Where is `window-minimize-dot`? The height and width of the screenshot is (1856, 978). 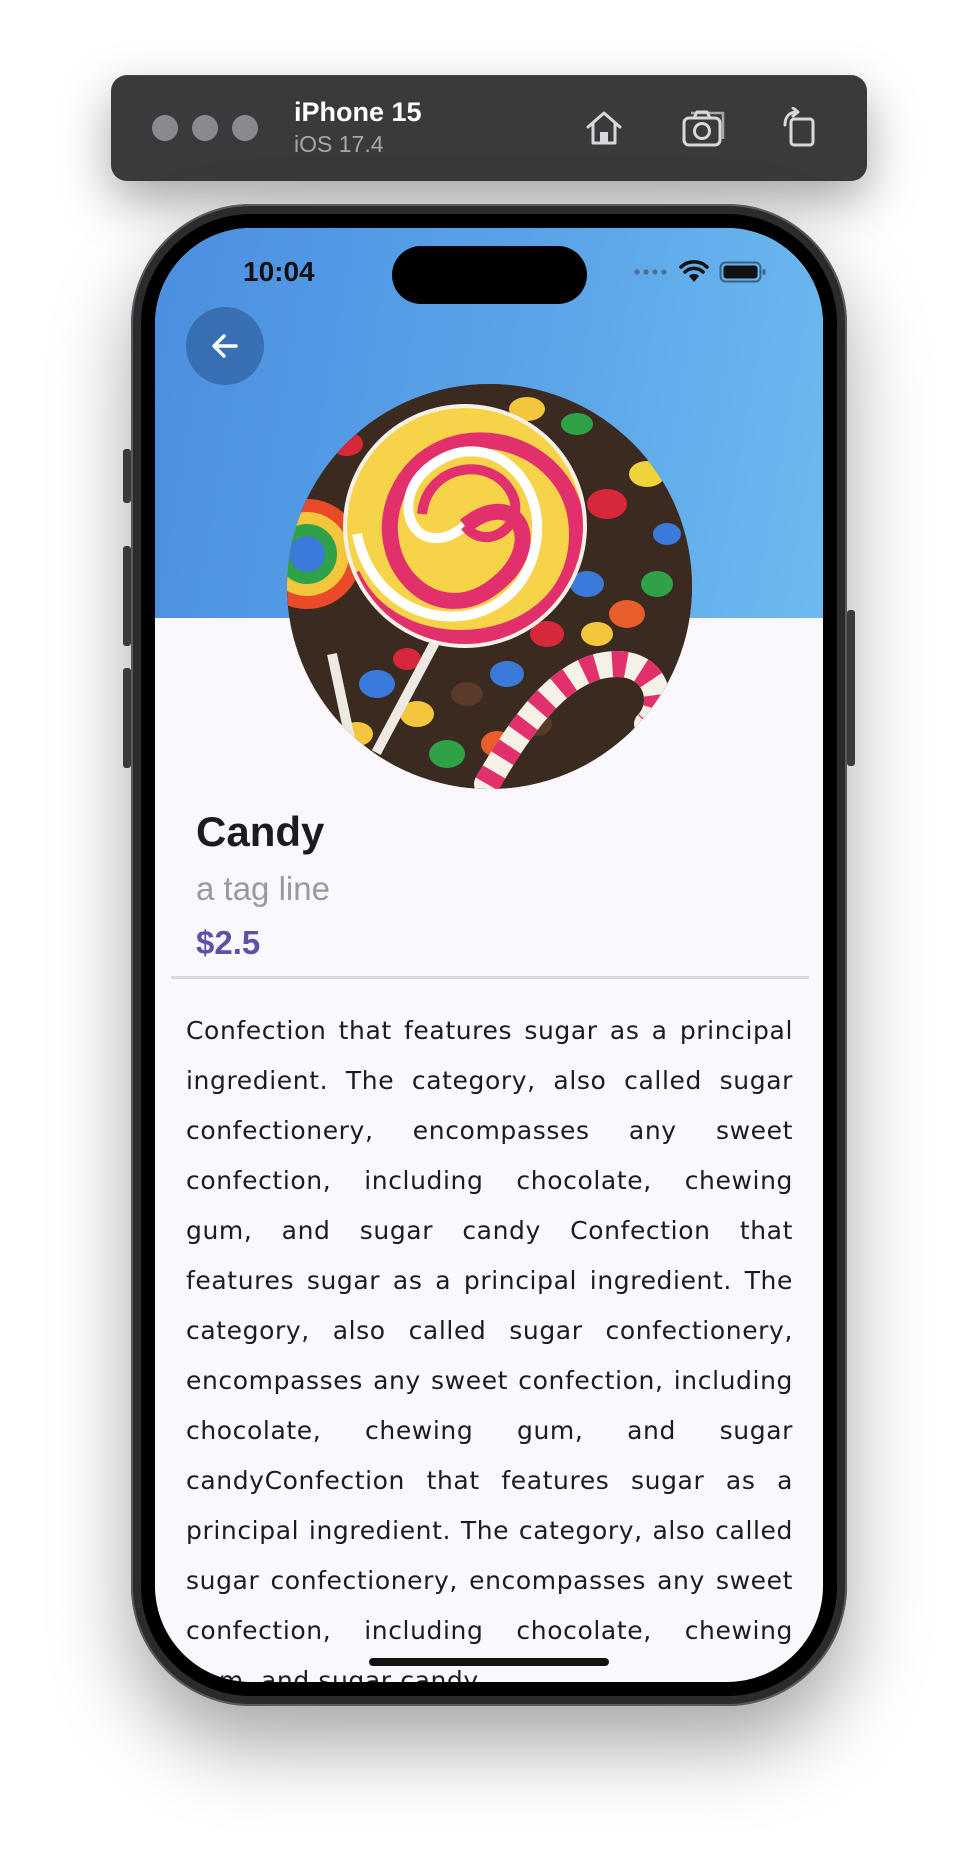
window-minimize-dot is located at coordinates (205, 128).